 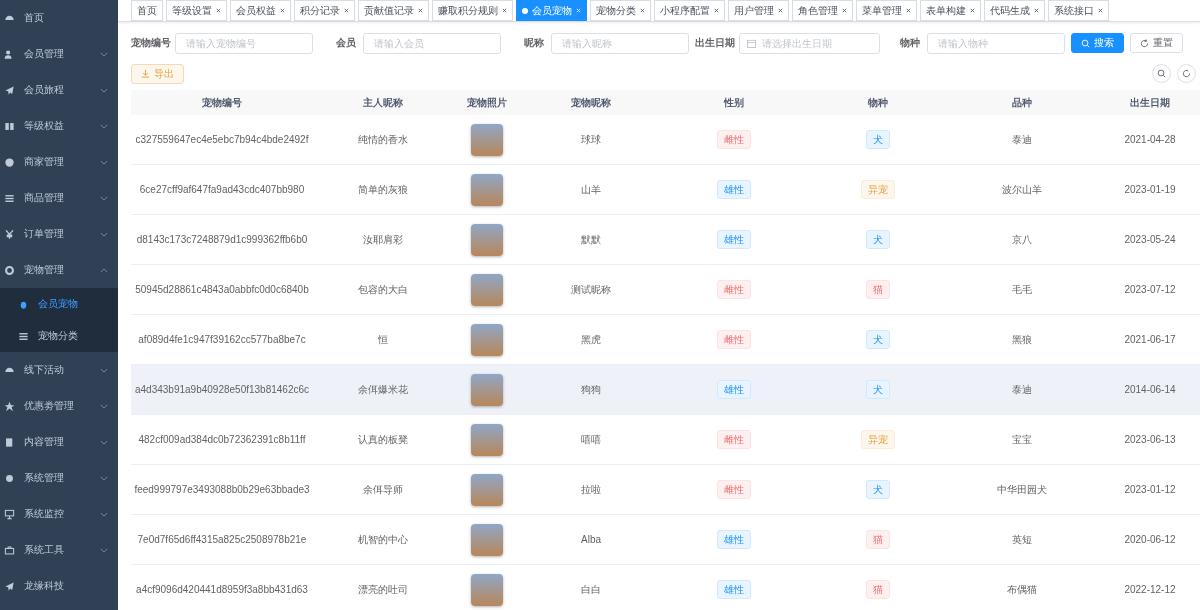 What do you see at coordinates (591, 189) in the screenshot?
I see `table-cell-text: 山羊` at bounding box center [591, 189].